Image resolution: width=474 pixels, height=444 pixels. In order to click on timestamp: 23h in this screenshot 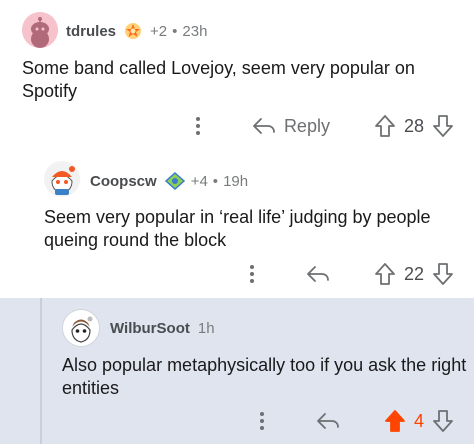, I will do `click(195, 31)`.